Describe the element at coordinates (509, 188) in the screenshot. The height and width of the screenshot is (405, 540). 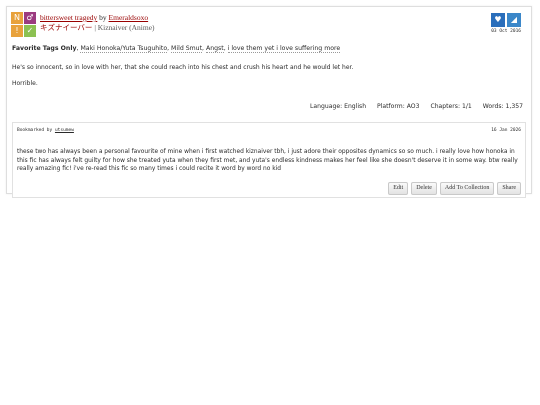
I see `share-button: Share` at that location.